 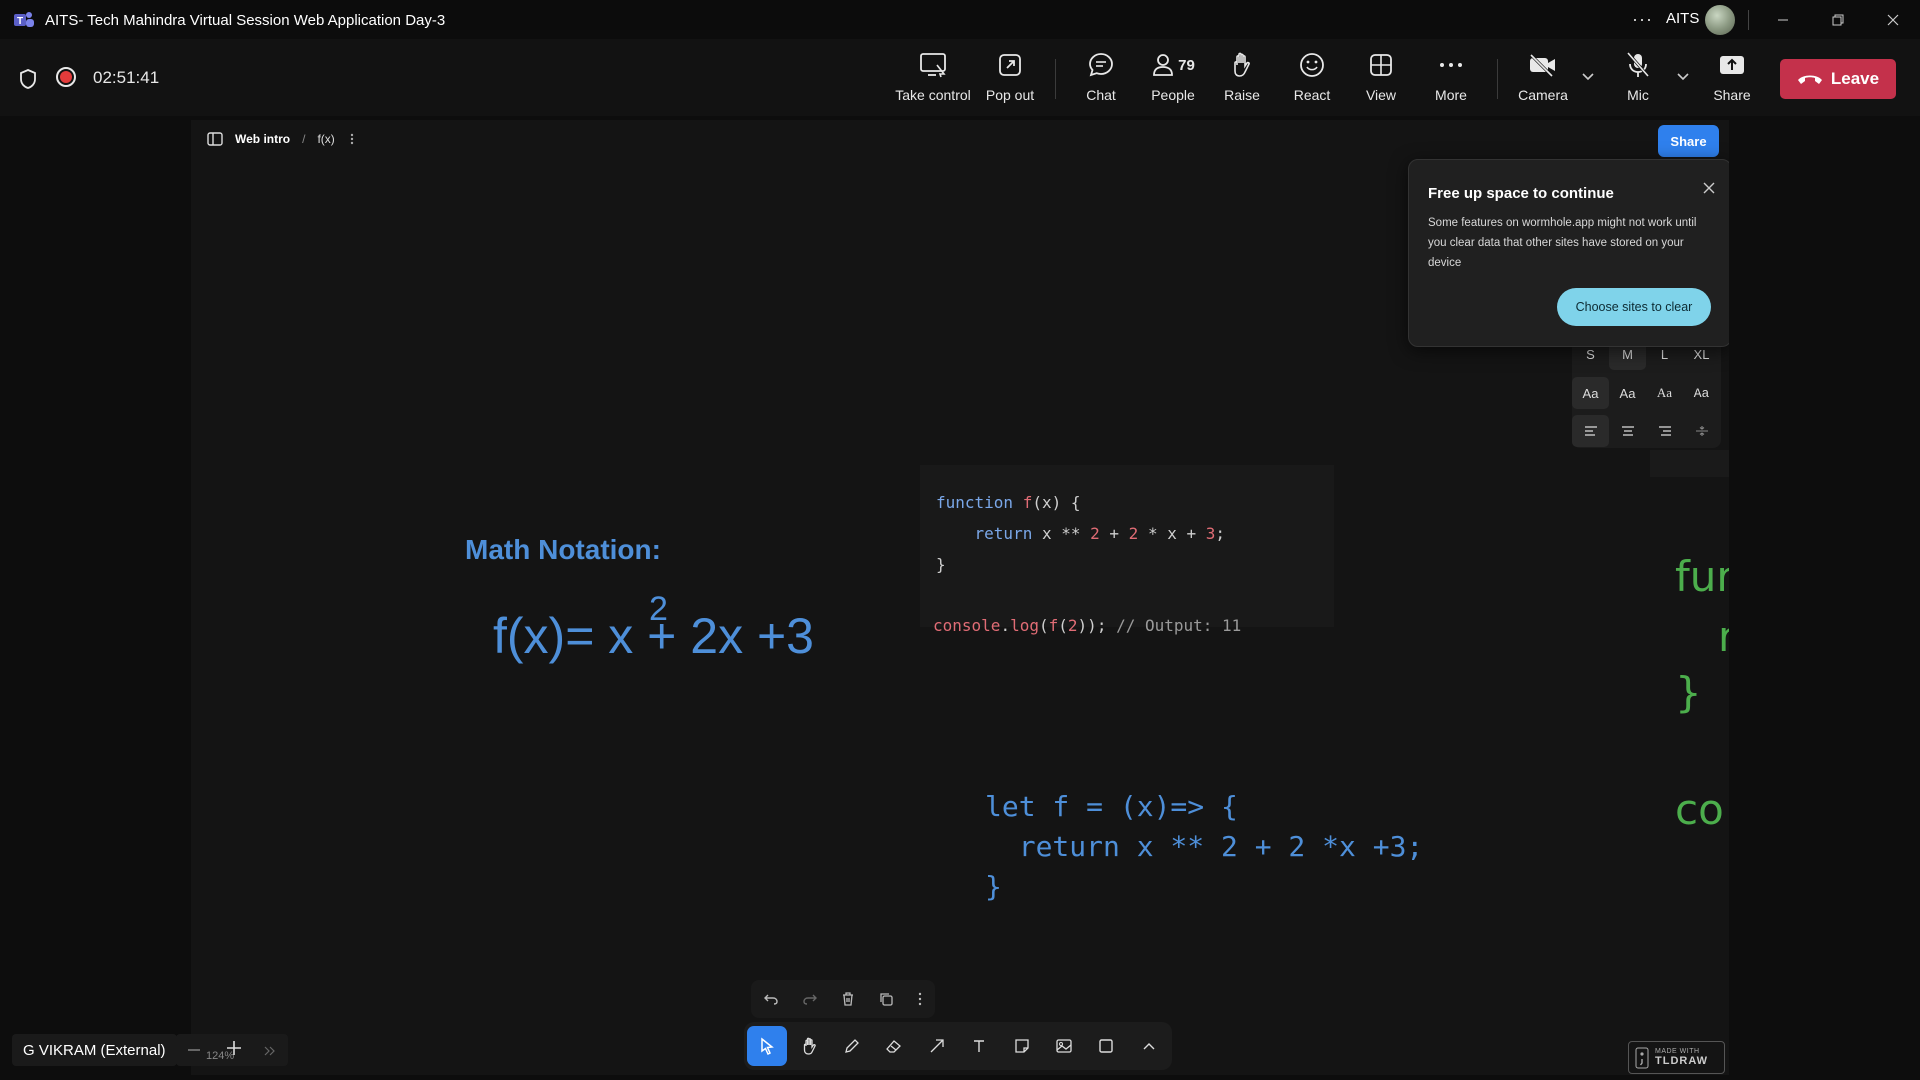 I want to click on react-button: React, so click(x=1312, y=80).